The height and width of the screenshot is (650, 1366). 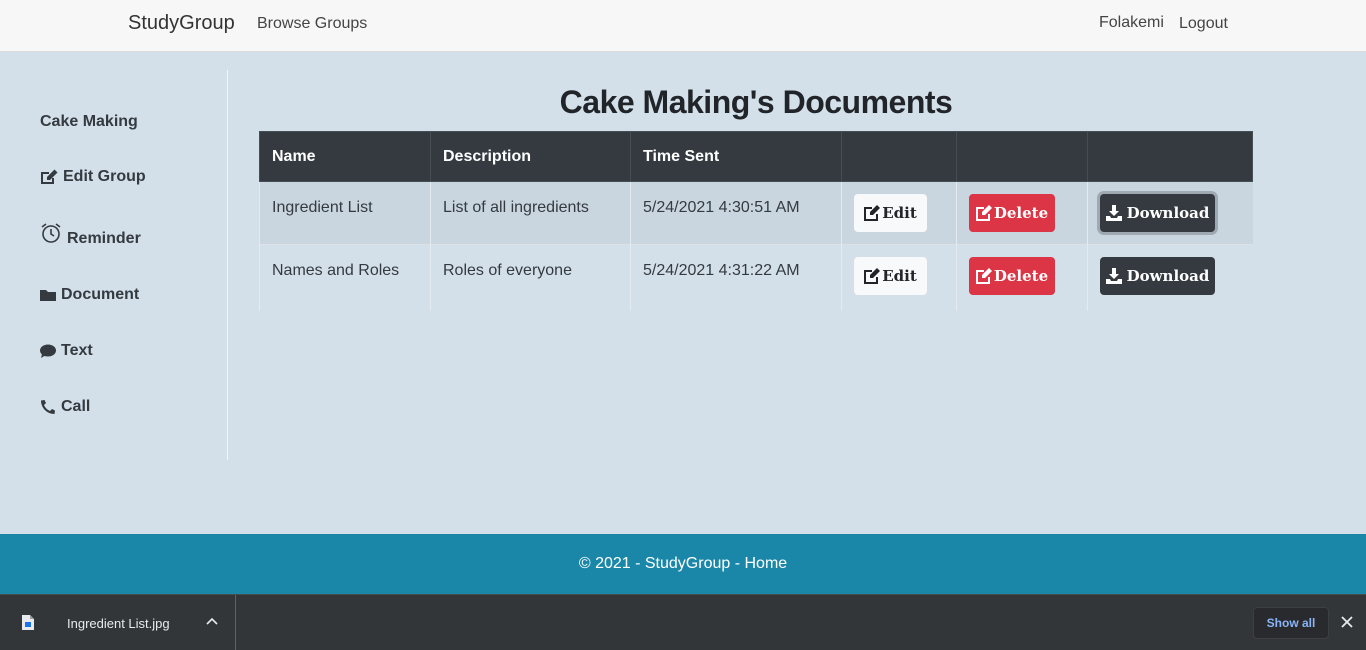 What do you see at coordinates (1347, 622) in the screenshot?
I see `close-icon` at bounding box center [1347, 622].